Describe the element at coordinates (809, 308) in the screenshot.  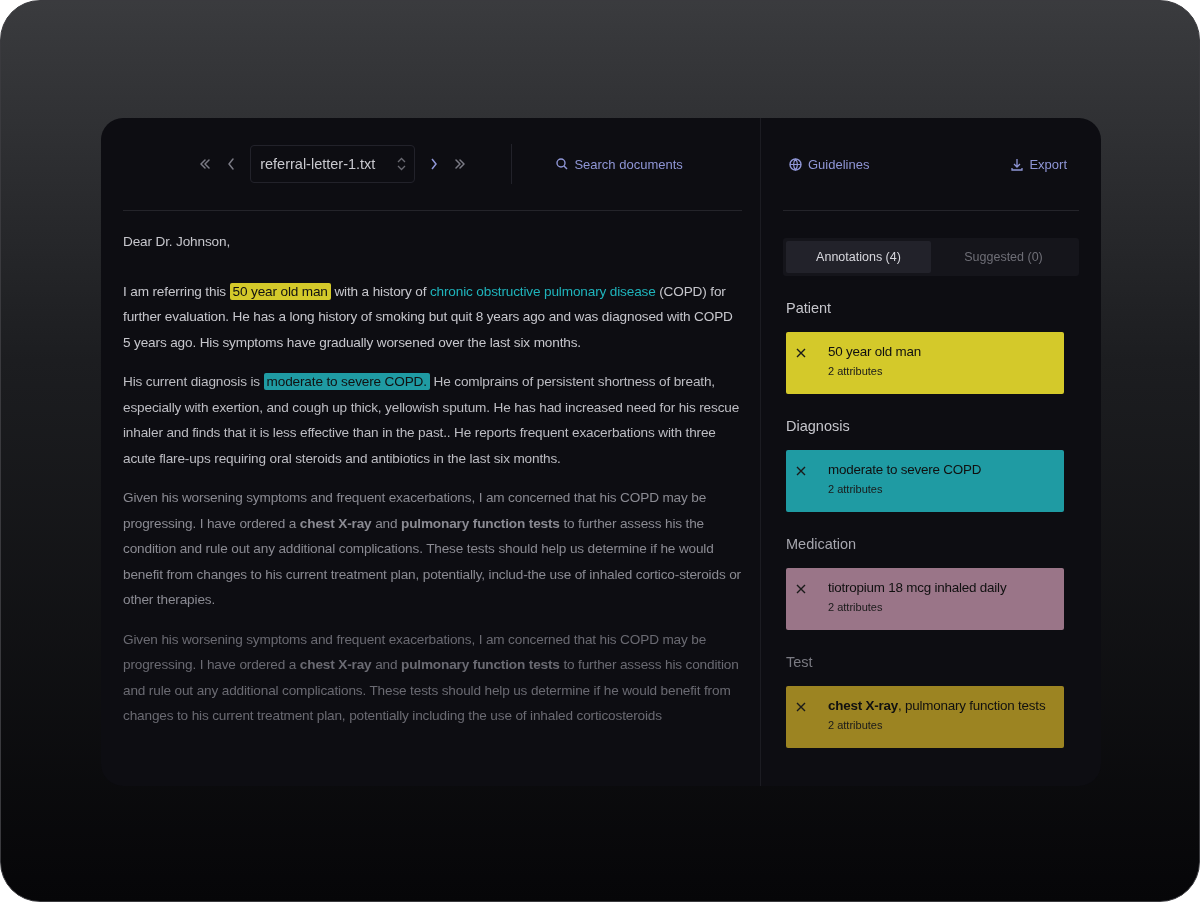
I see `category-label: Patient` at that location.